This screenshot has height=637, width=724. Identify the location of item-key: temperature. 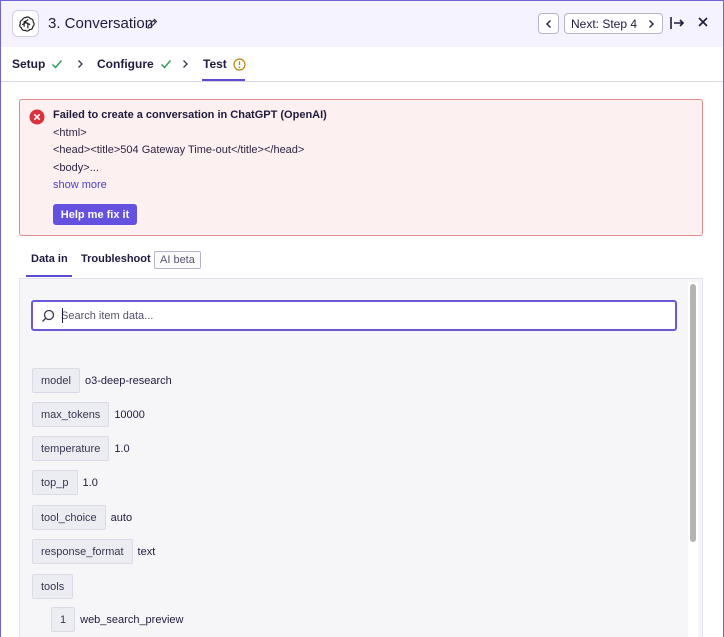
(71, 448).